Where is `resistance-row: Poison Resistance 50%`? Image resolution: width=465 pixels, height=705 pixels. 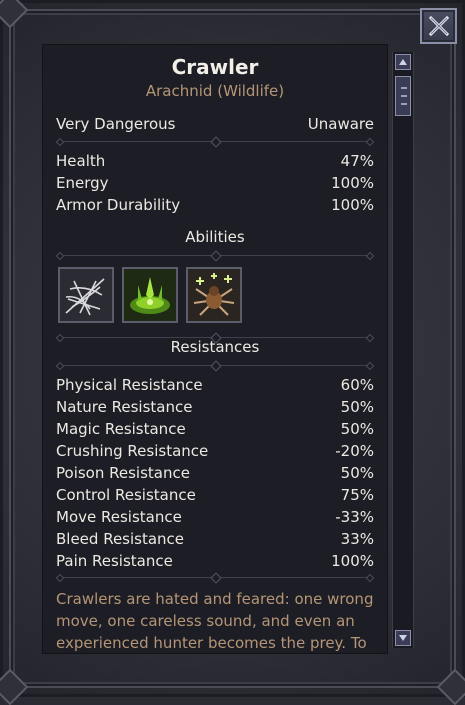 resistance-row: Poison Resistance 50% is located at coordinates (215, 474).